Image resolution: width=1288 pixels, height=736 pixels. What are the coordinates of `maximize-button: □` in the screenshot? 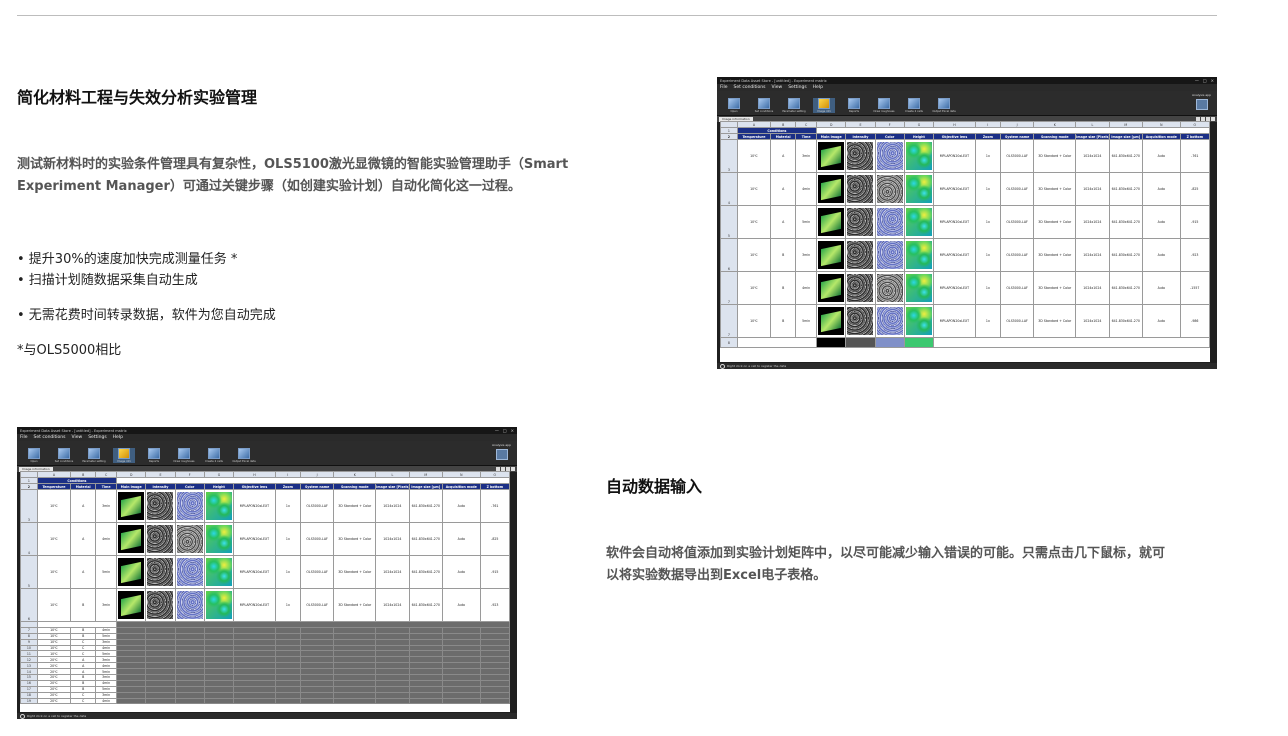 It's located at (1205, 80).